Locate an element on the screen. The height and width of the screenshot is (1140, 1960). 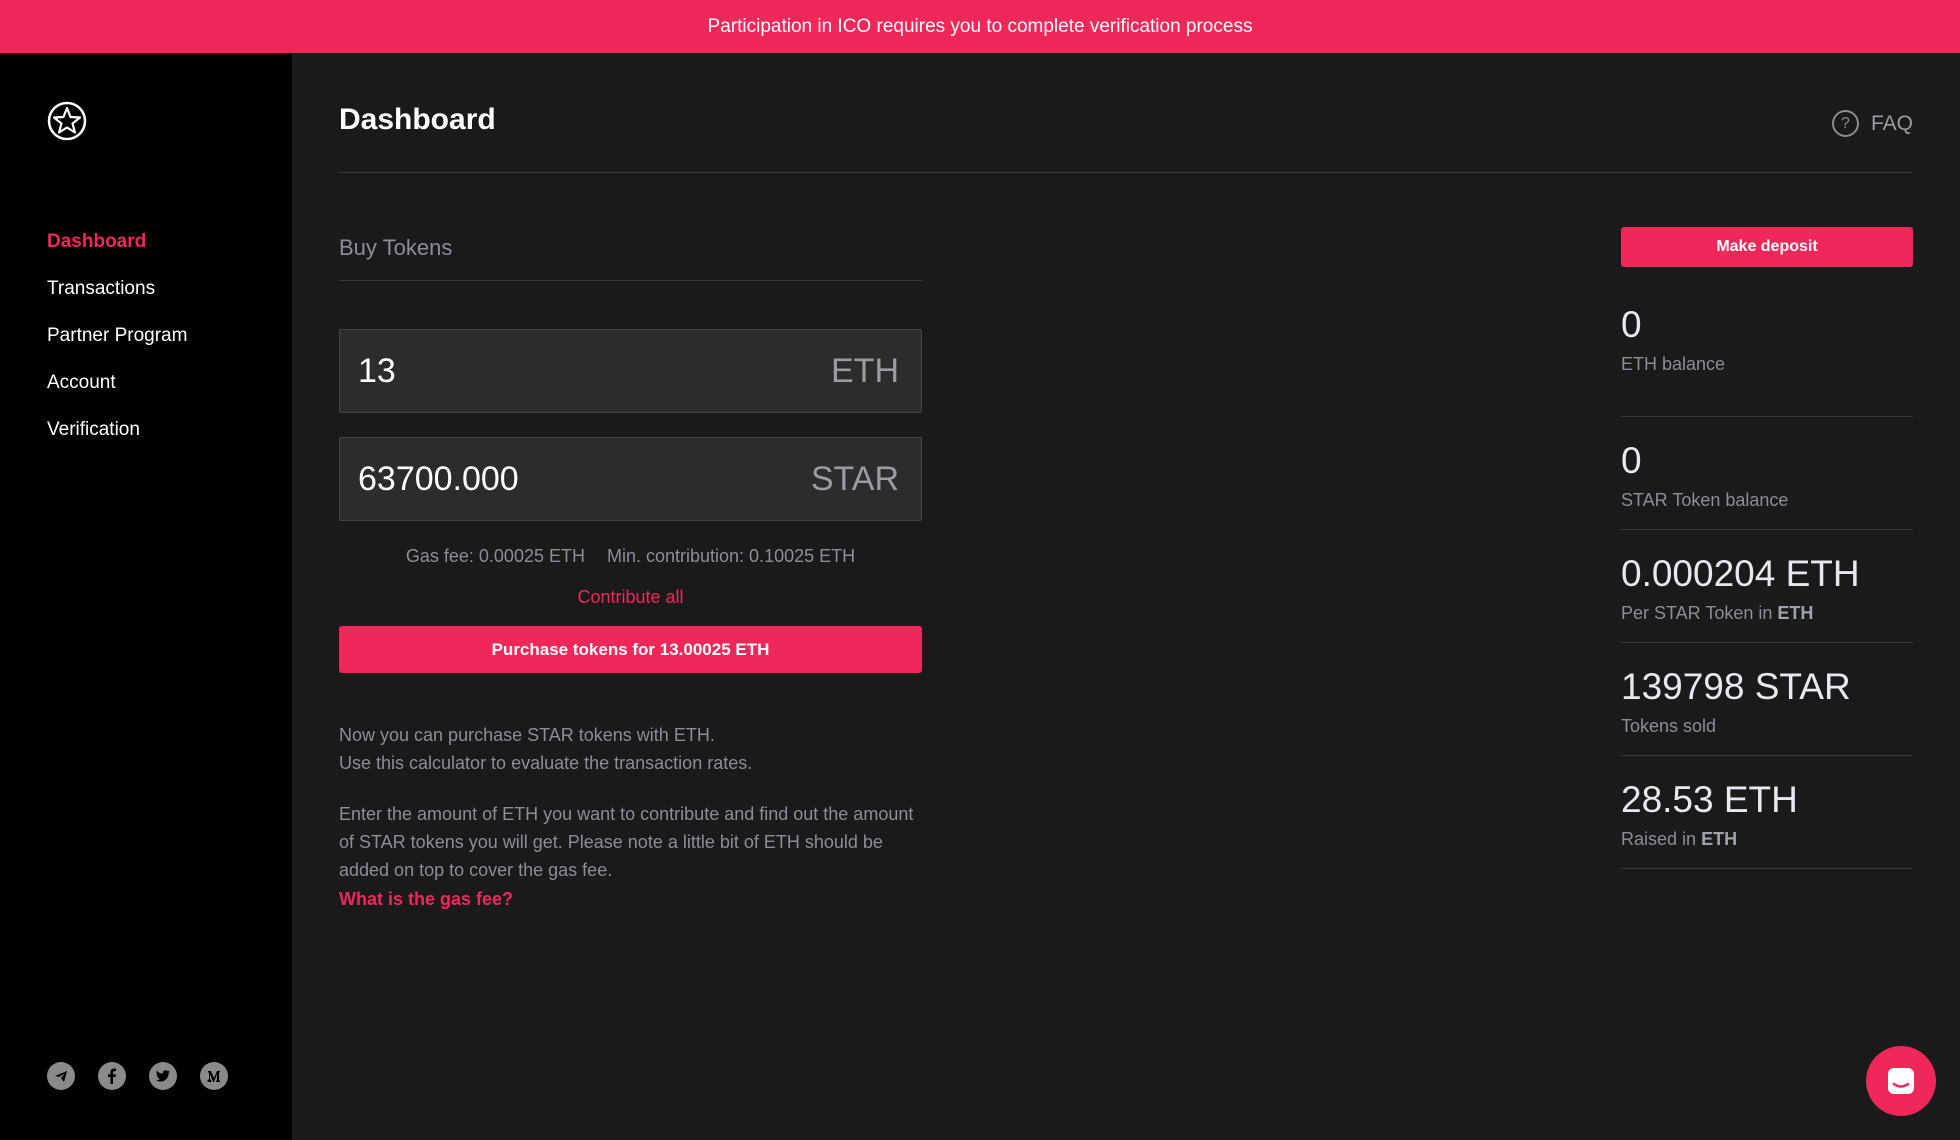
sidebar-item-transactions: Transactions is located at coordinates (117, 301).